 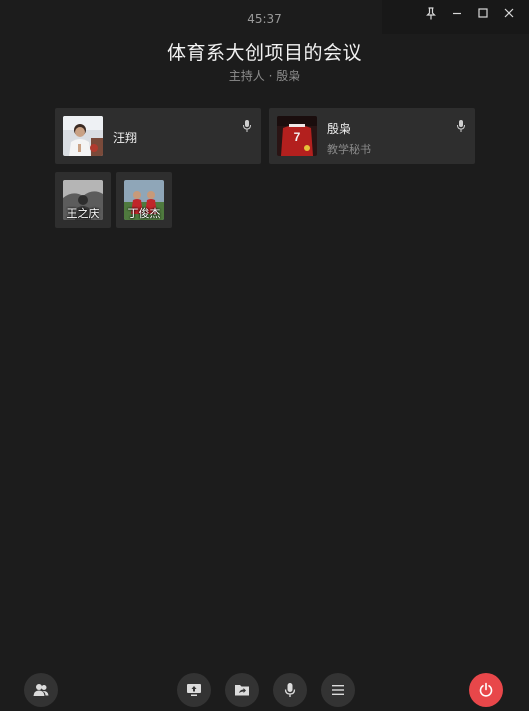 What do you see at coordinates (372, 136) in the screenshot?
I see `participant-card: 7 殷枭 教学秘书` at bounding box center [372, 136].